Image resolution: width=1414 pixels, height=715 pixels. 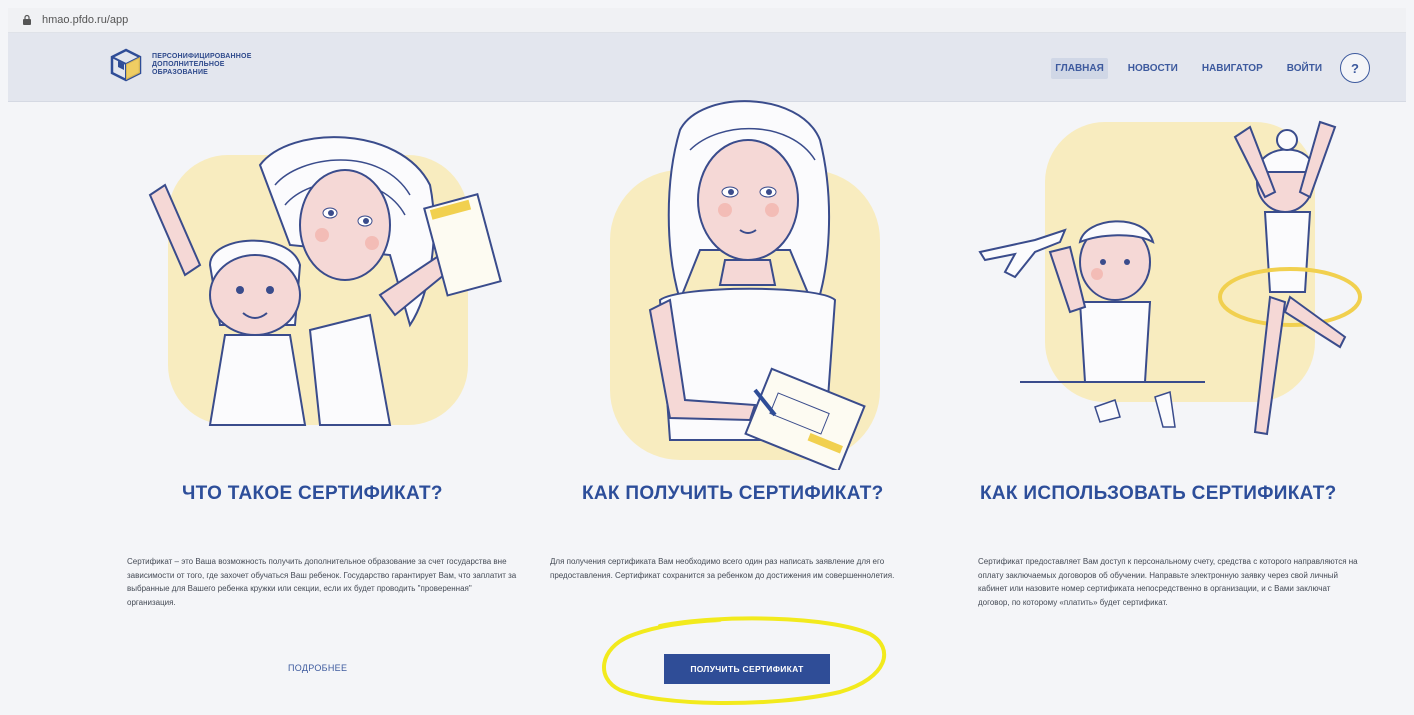 What do you see at coordinates (707, 20) in the screenshot?
I see `browser-url-bar: hmao.pfdo.ru/app` at bounding box center [707, 20].